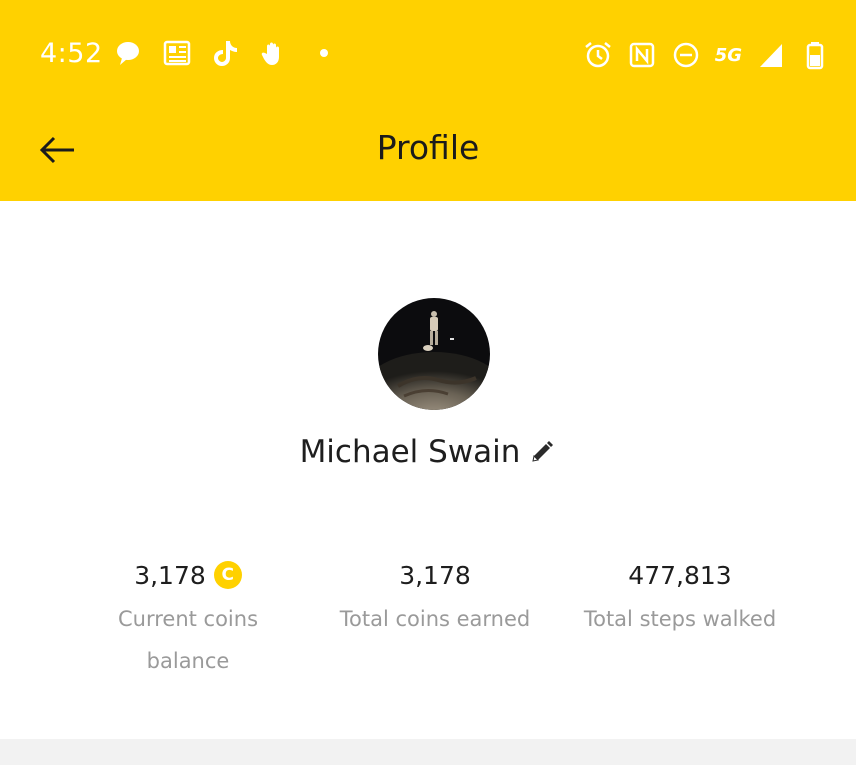 This screenshot has width=856, height=765. Describe the element at coordinates (410, 452) in the screenshot. I see `profile-name: Michael Swain` at that location.